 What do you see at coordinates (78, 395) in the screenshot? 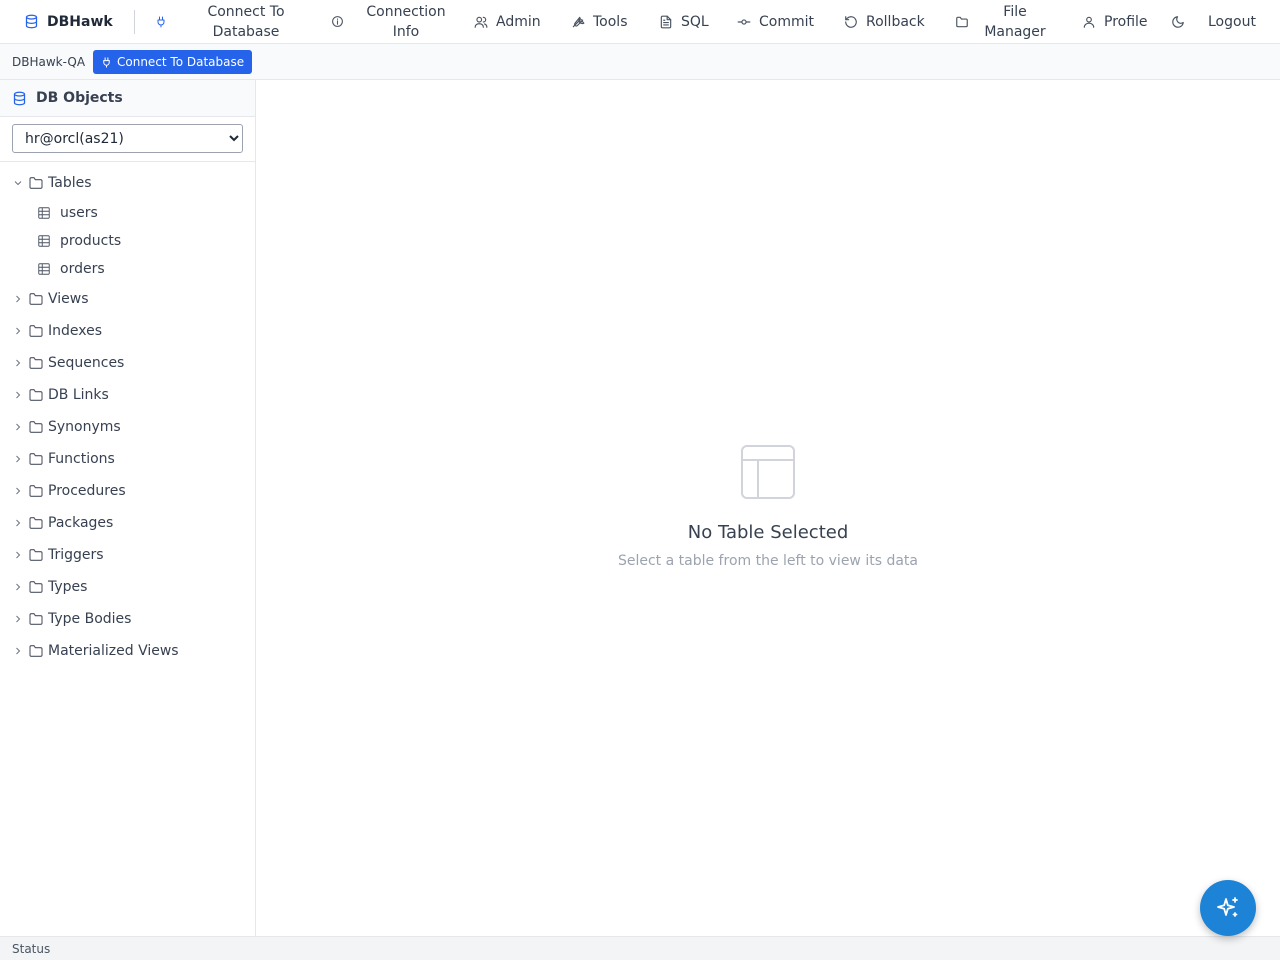
I see `tree-node-label: DB Links` at bounding box center [78, 395].